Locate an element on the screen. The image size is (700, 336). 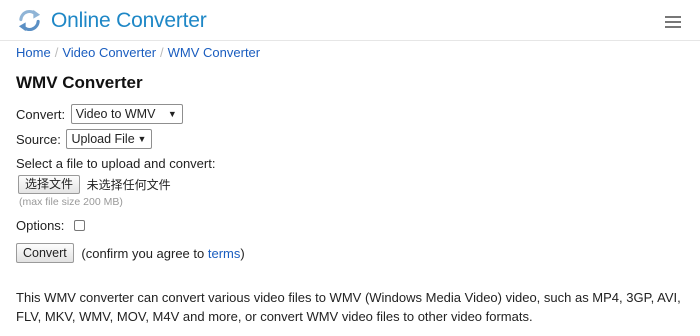
convert-row: Convert: Video to WMV ▼ is located at coordinates (99, 114).